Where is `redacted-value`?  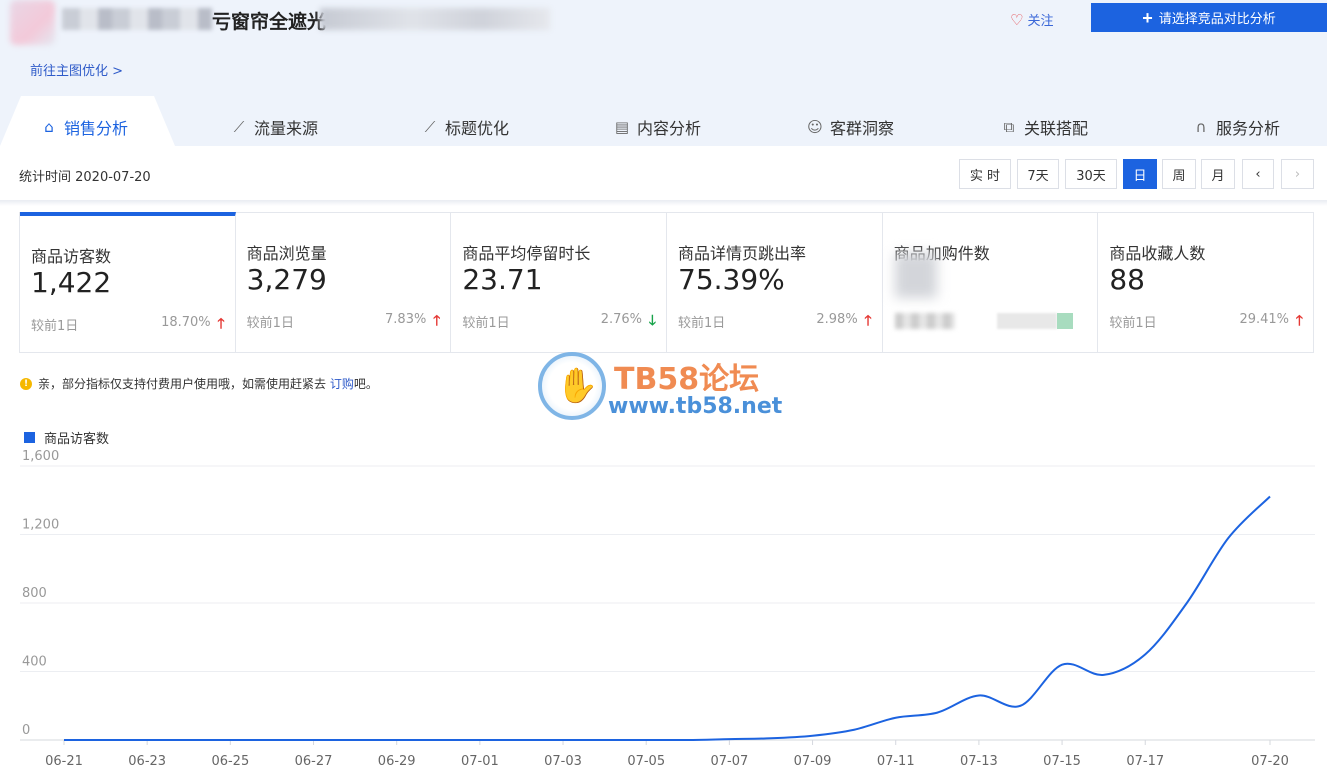
redacted-value is located at coordinates (915, 275).